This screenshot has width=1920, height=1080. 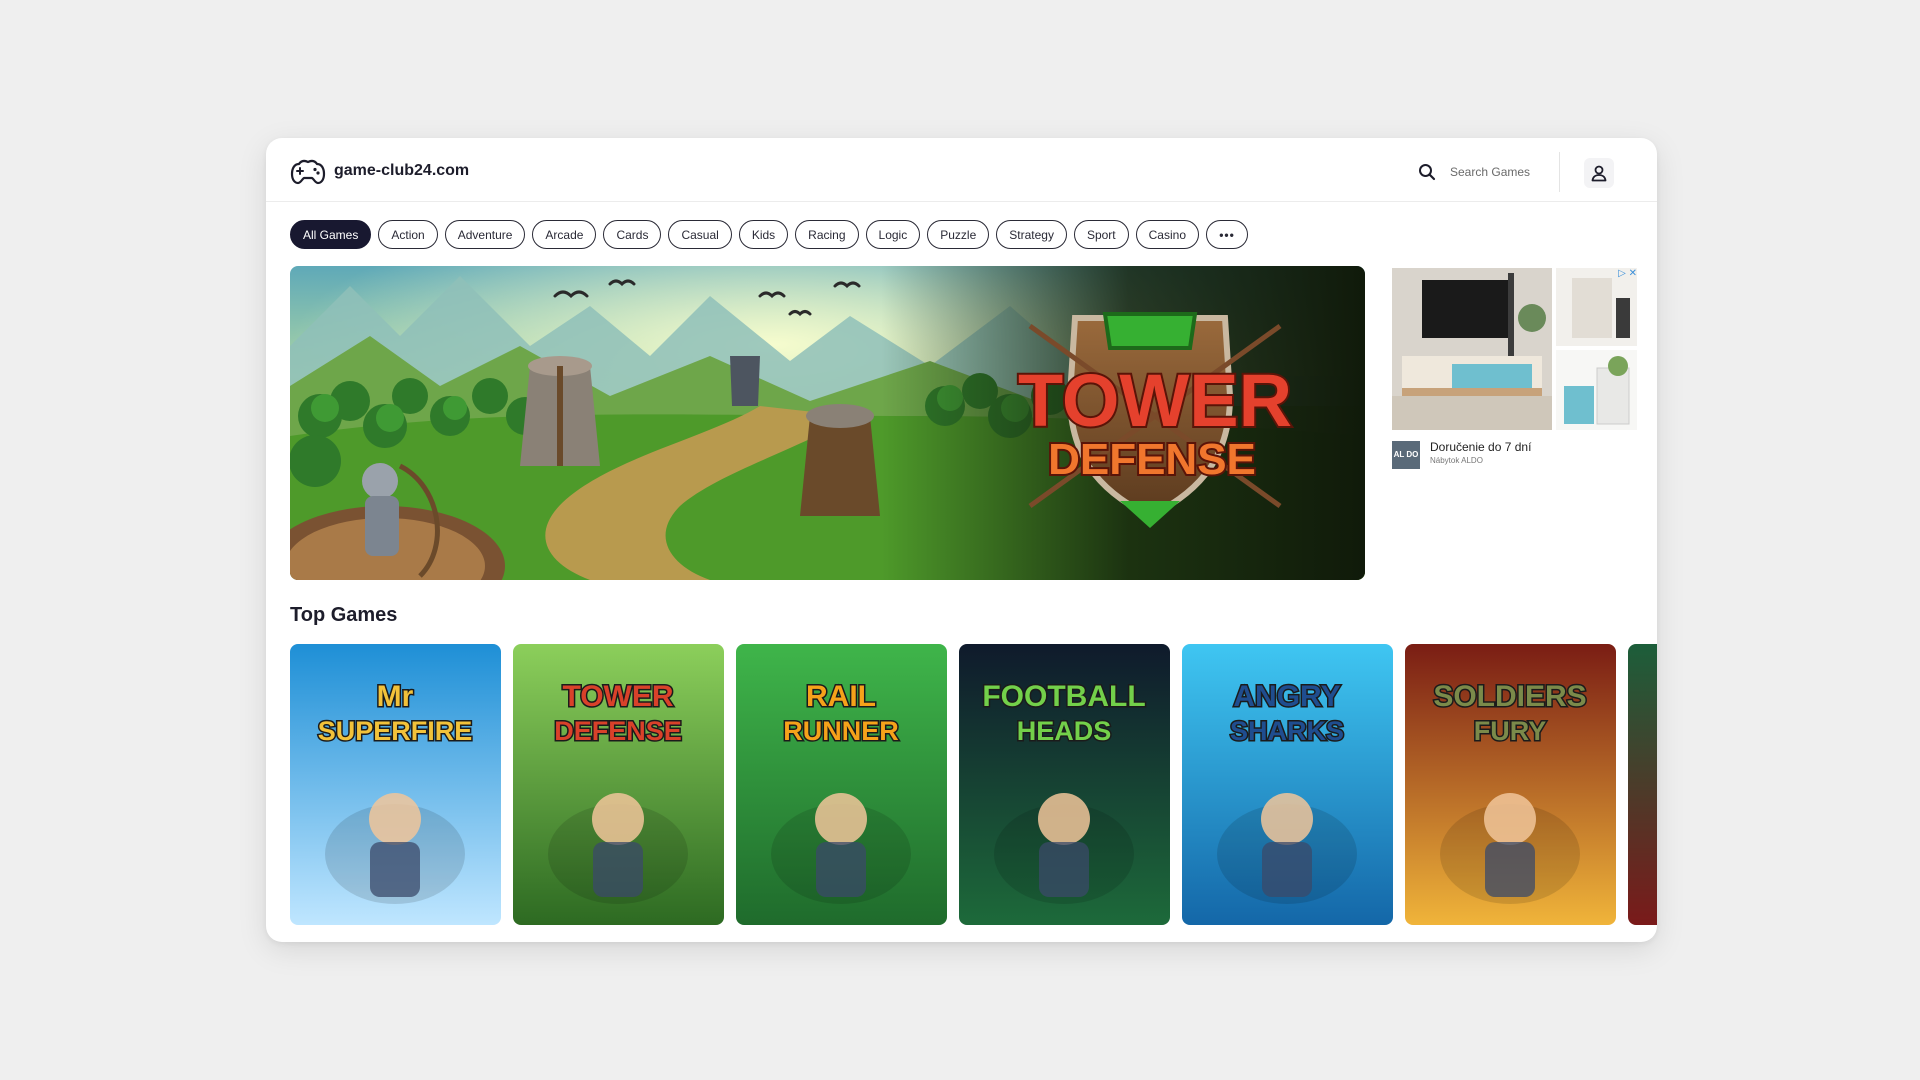 What do you see at coordinates (1152, 459) in the screenshot?
I see `hero-title-line2: DEFENSE` at bounding box center [1152, 459].